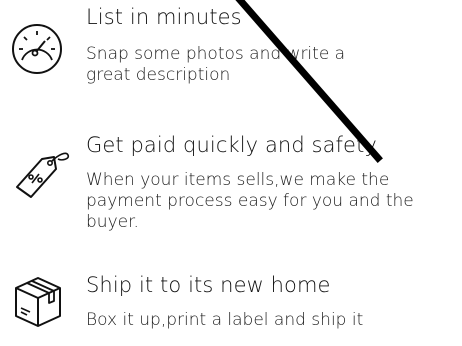 The height and width of the screenshot is (346, 462). I want to click on feature-title: Get paid quickly and safety, so click(231, 145).